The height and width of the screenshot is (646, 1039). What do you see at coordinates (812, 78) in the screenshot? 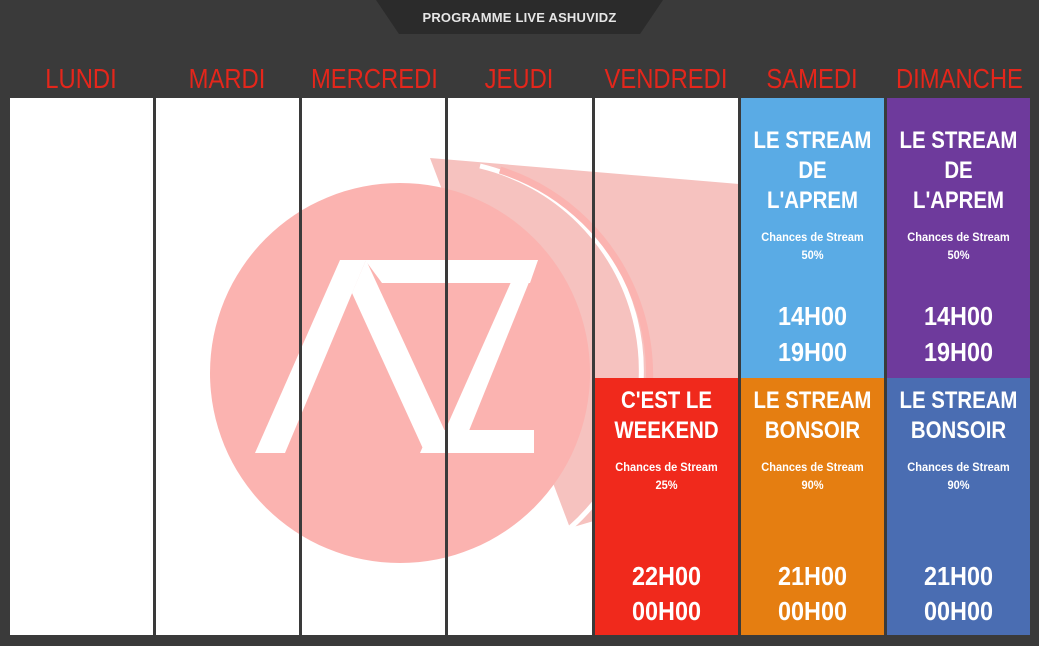
I see `day-label-samedi: SAMEDI` at bounding box center [812, 78].